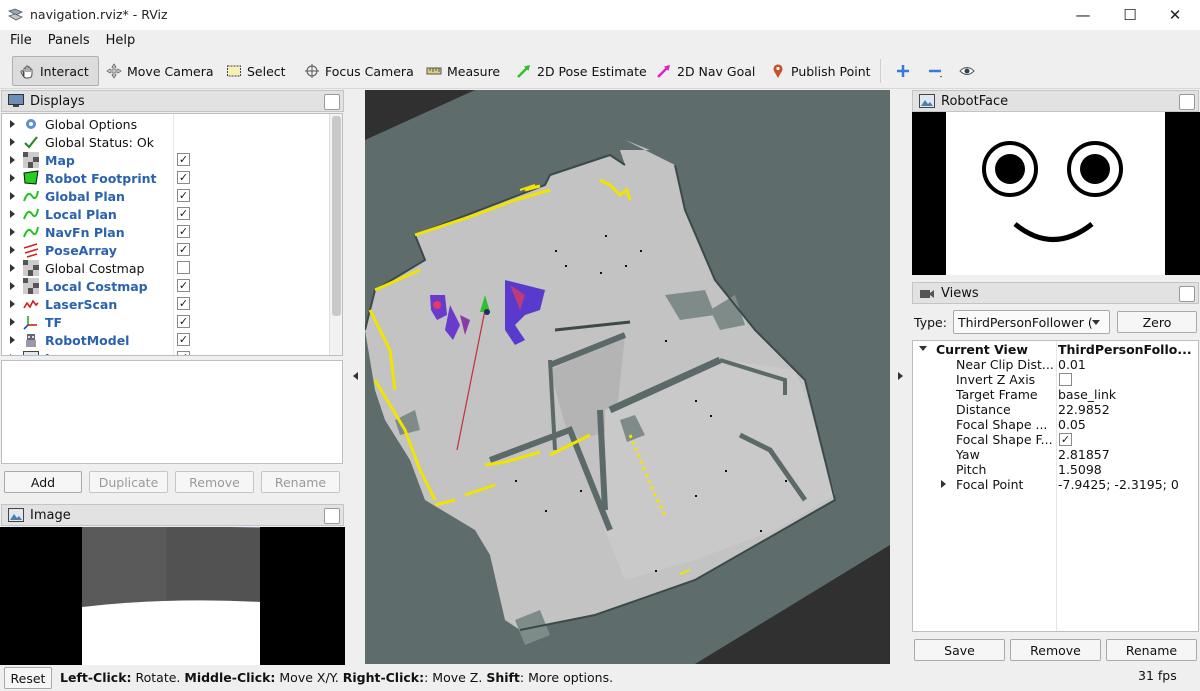  I want to click on right-splitter, so click(901, 377).